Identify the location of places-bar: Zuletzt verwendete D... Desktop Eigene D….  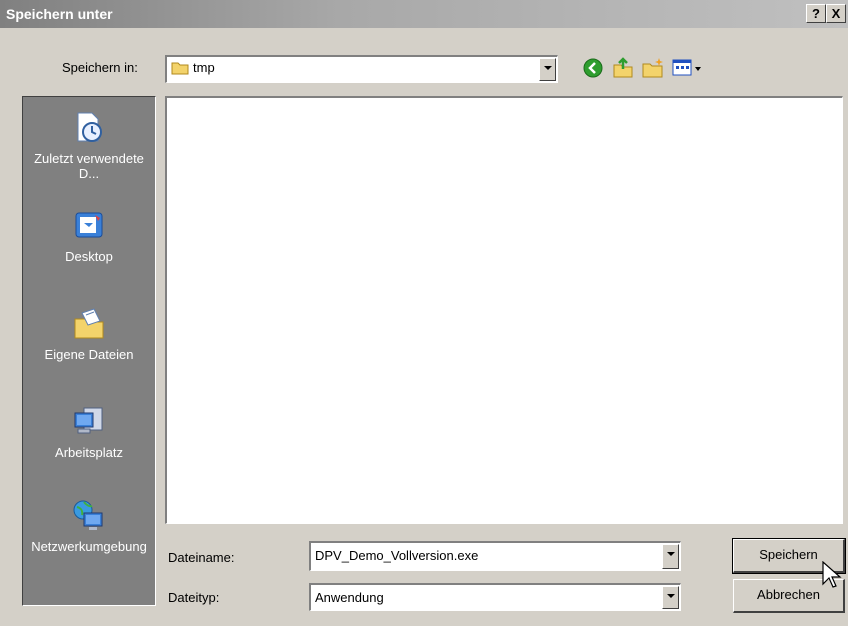
(89, 351).